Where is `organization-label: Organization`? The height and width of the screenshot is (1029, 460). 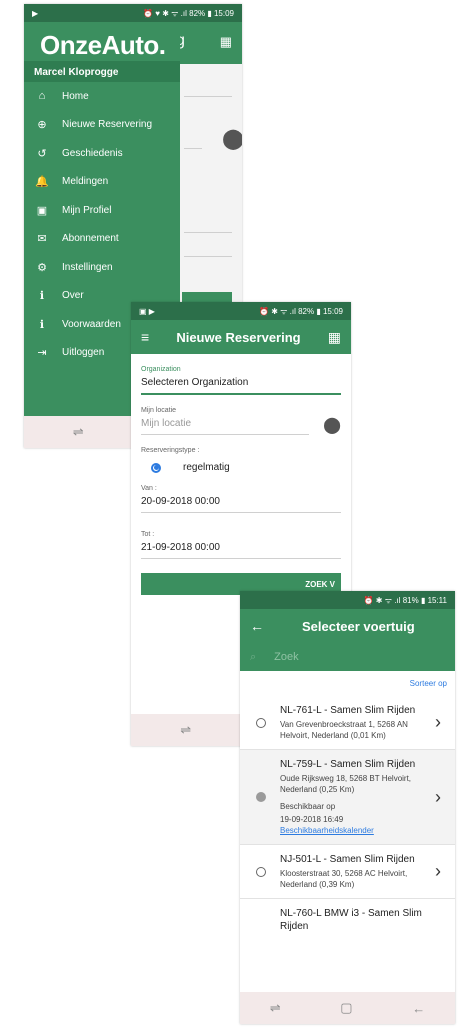 organization-label: Organization is located at coordinates (161, 369).